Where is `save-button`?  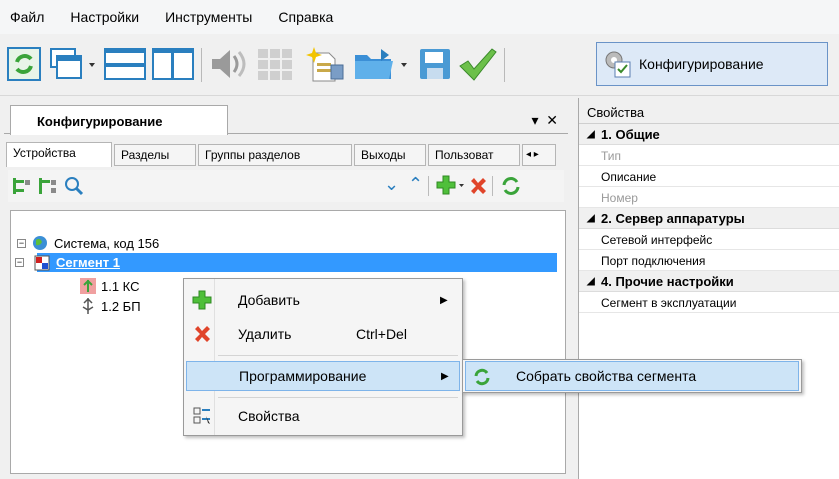 save-button is located at coordinates (435, 64).